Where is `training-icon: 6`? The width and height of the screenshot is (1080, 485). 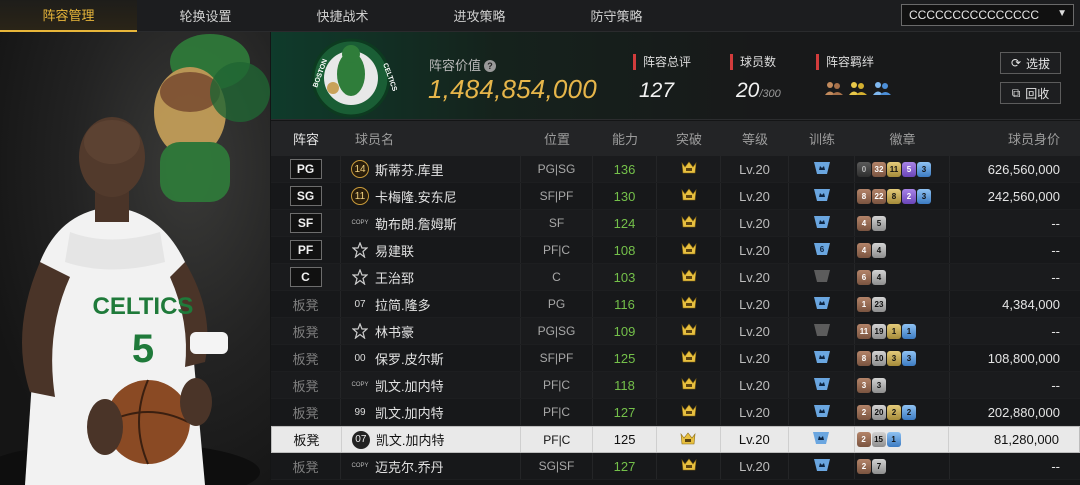 training-icon: 6 is located at coordinates (822, 250).